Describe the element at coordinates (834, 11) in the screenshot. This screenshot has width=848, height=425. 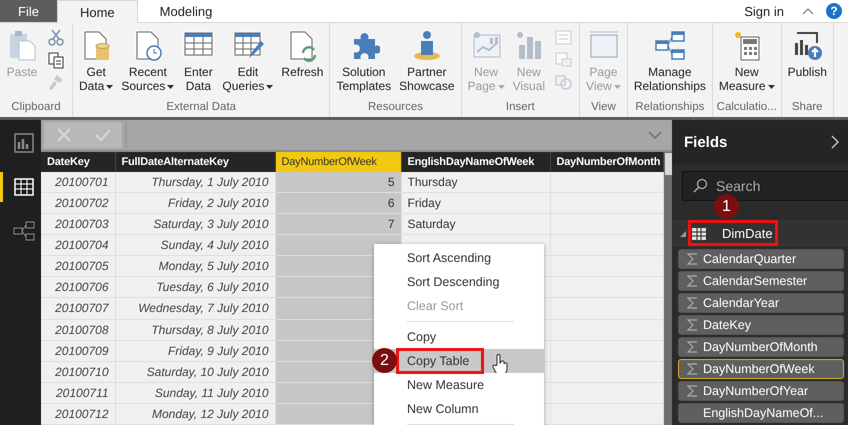
I see `help-icon: ?` at that location.